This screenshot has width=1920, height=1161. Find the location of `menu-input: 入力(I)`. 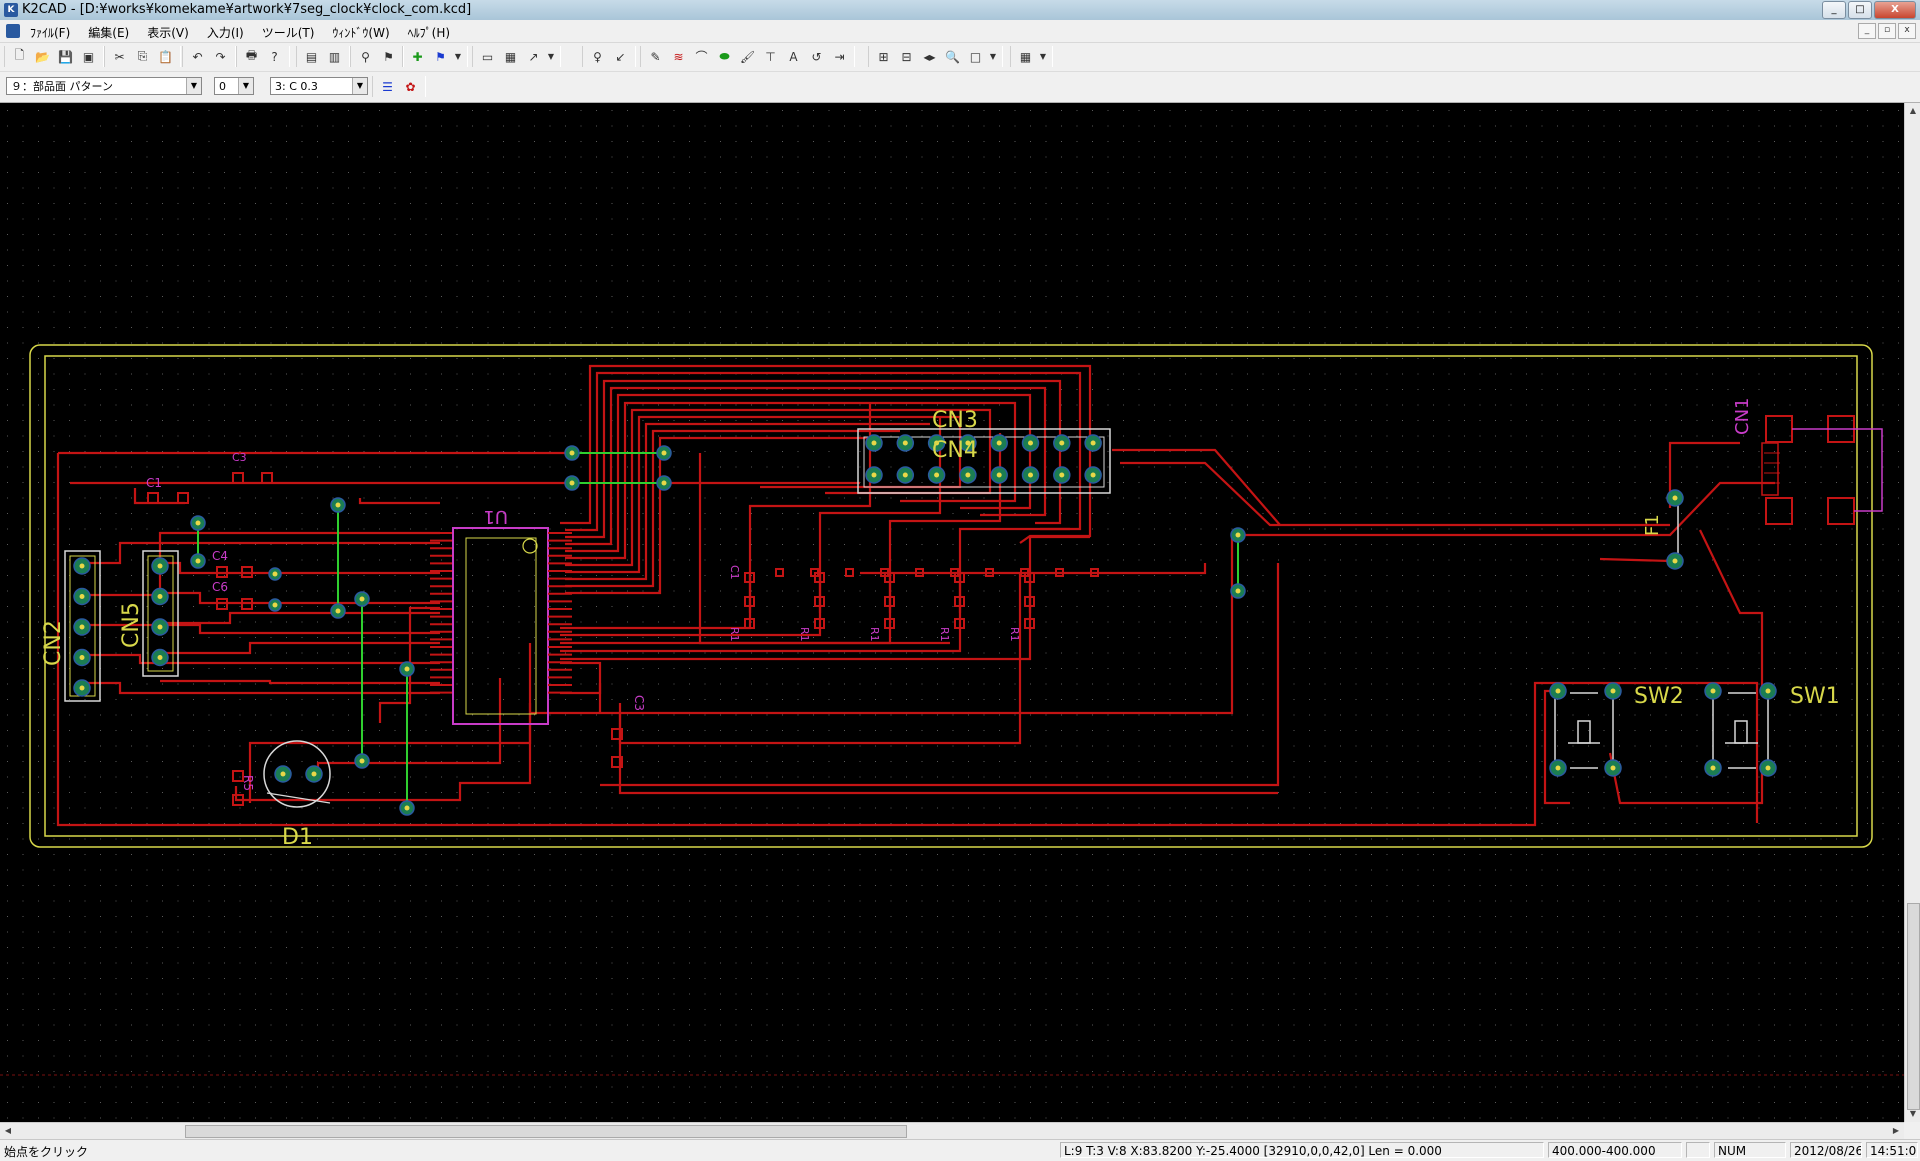

menu-input: 入力(I) is located at coordinates (225, 32).